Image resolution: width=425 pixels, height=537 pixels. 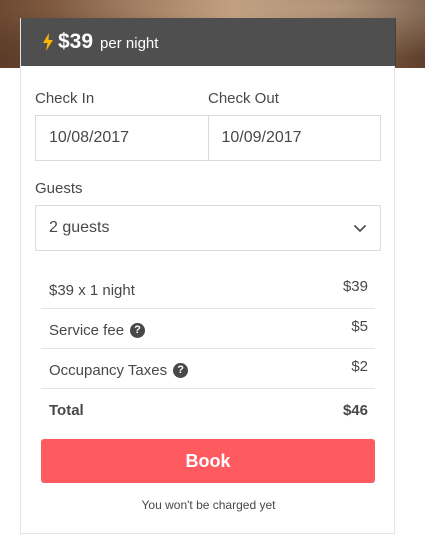 I want to click on chevron-down-icon, so click(x=360, y=228).